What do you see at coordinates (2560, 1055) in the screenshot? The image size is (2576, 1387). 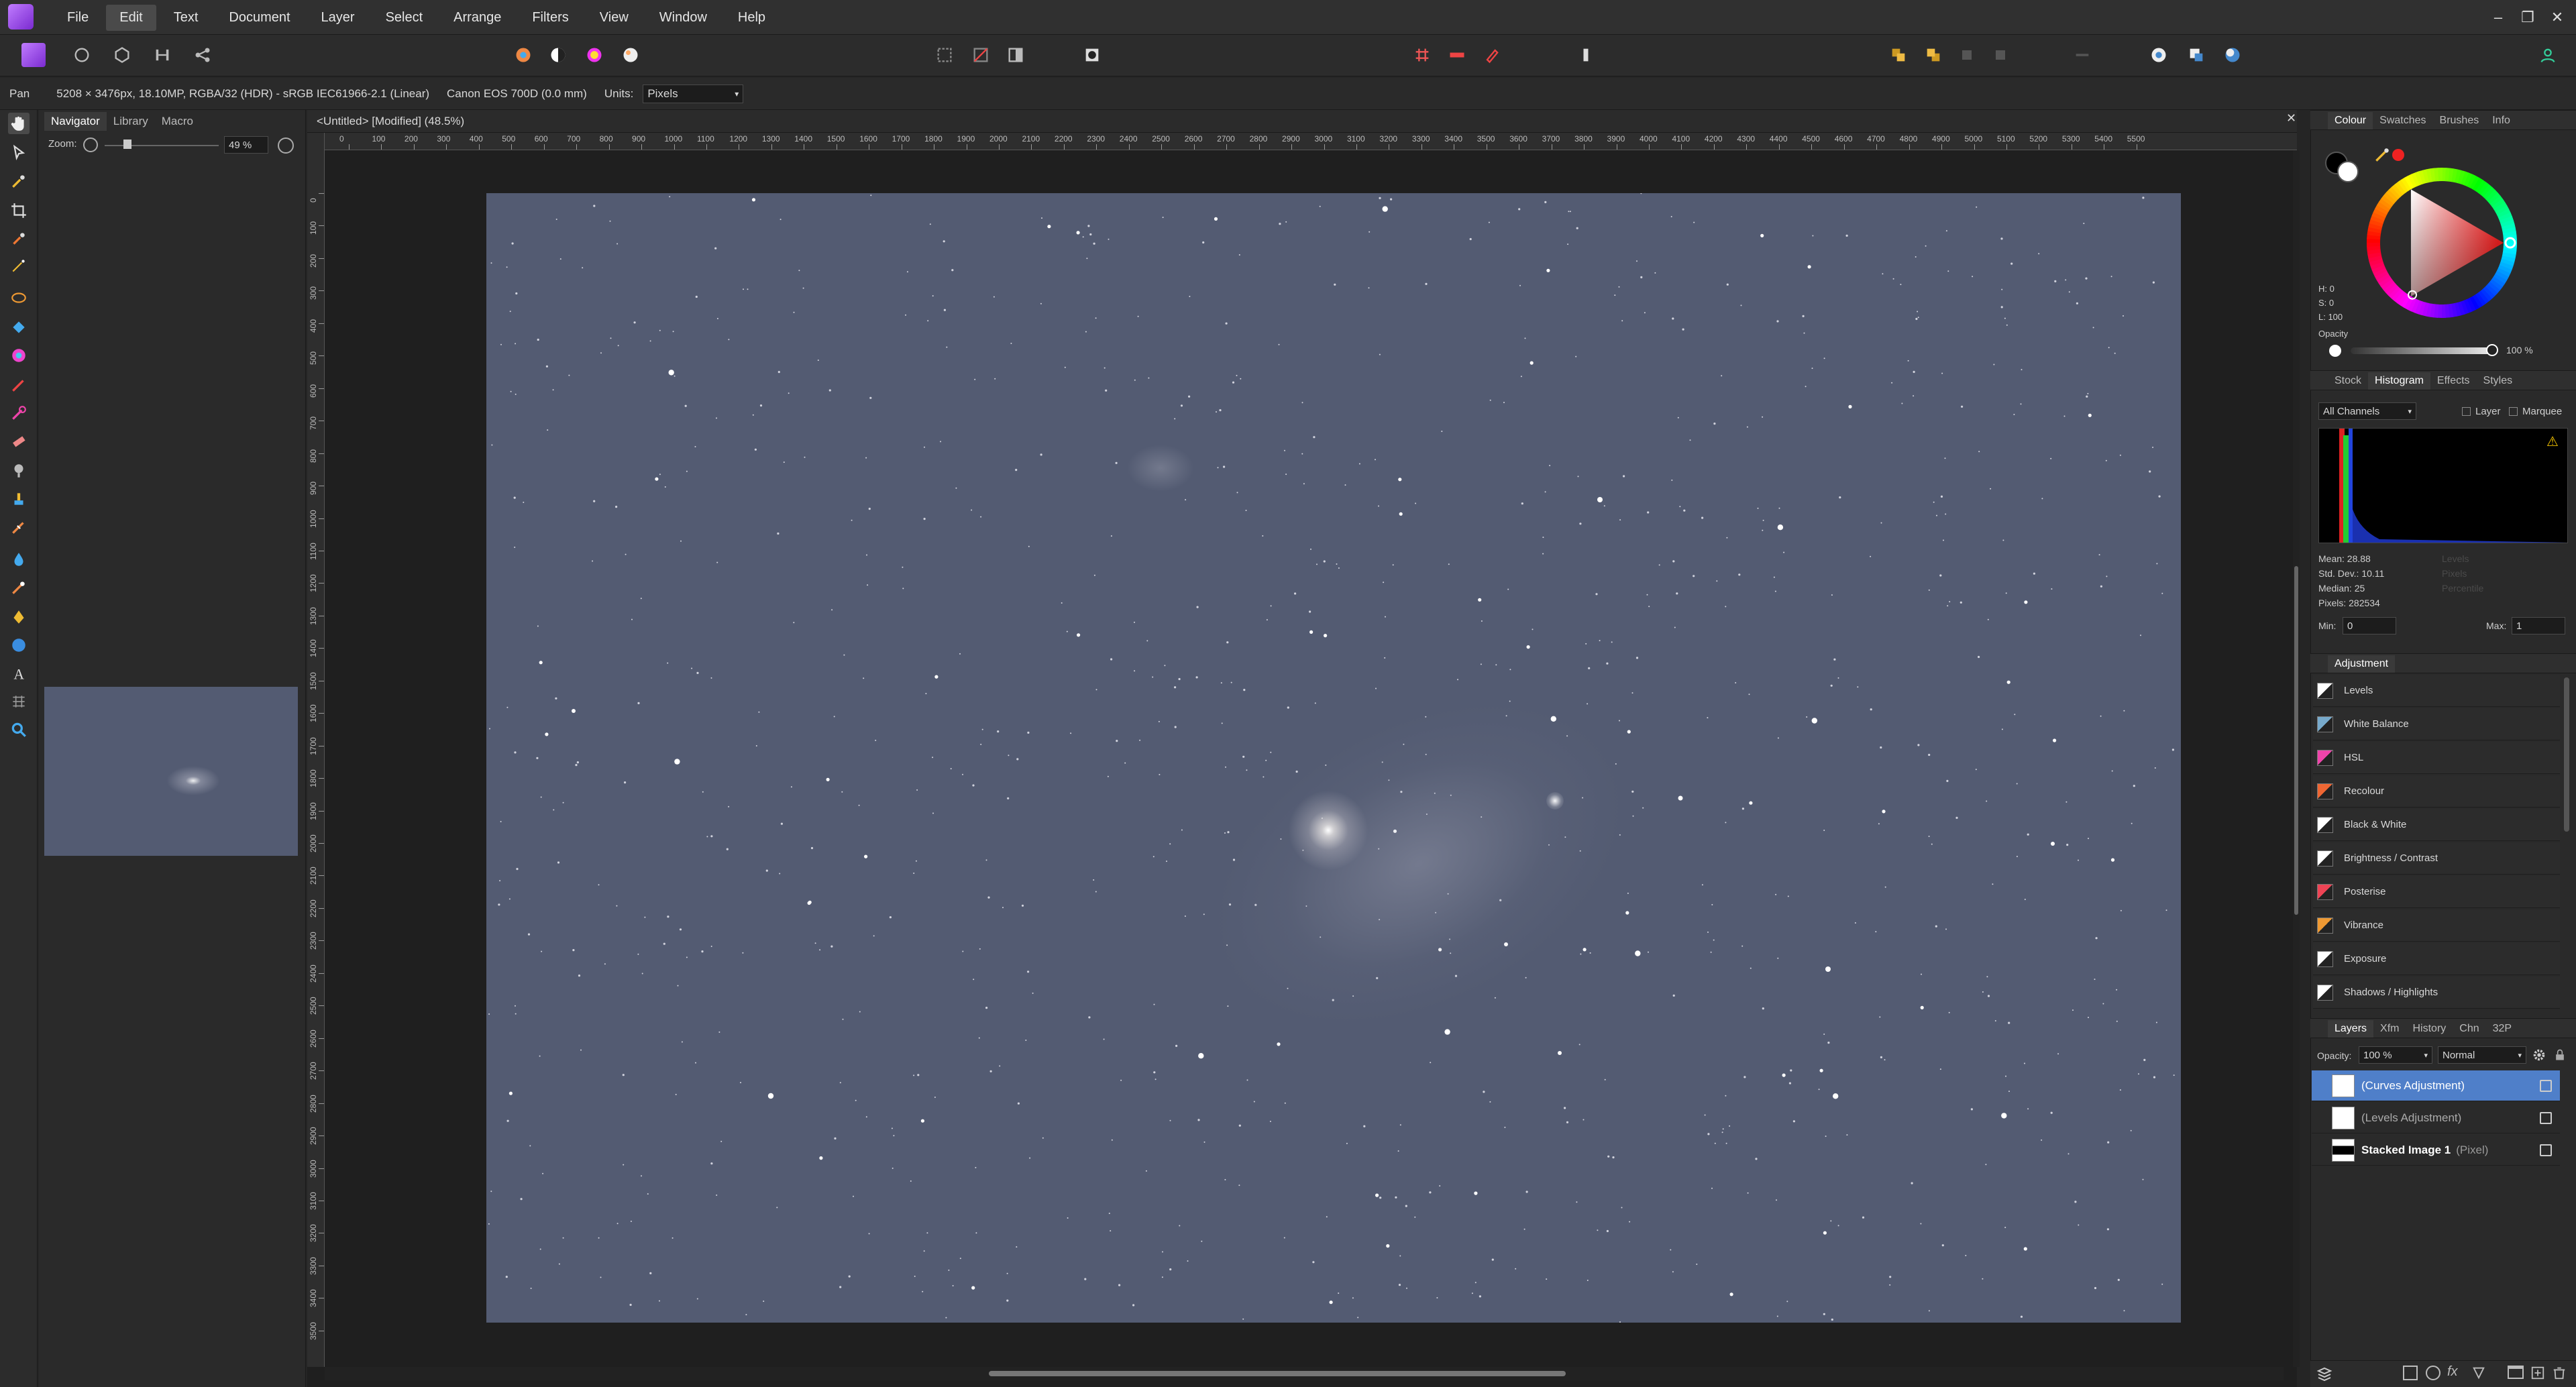 I see `lock-icon` at bounding box center [2560, 1055].